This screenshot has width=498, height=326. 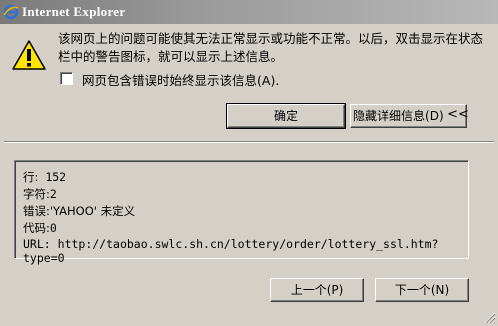 What do you see at coordinates (37, 244) in the screenshot?
I see `url-label: URL:` at bounding box center [37, 244].